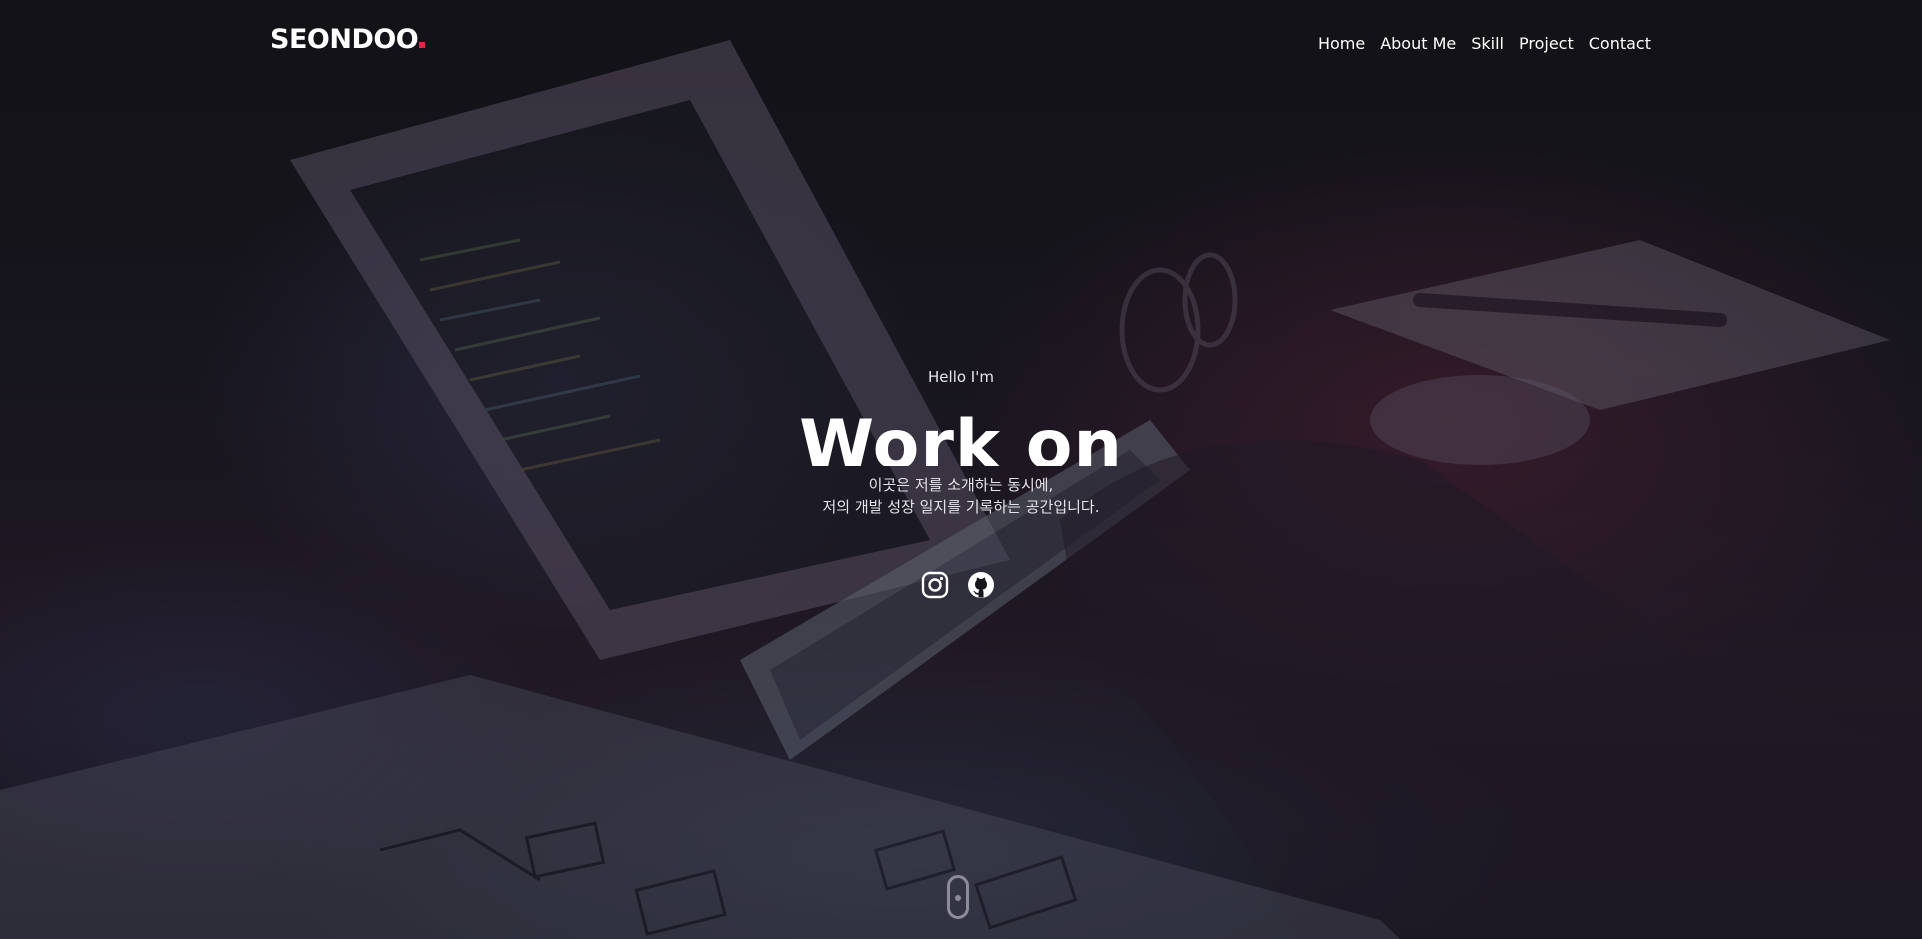 The width and height of the screenshot is (1922, 939). I want to click on logo-text: SEONDOO, so click(344, 39).